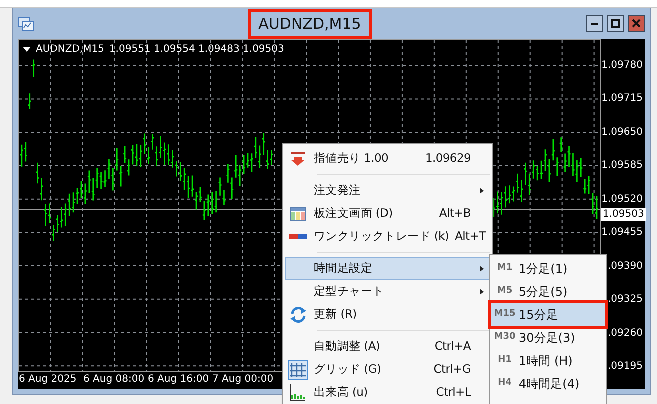  What do you see at coordinates (26, 23) in the screenshot?
I see `chart-window-icon` at bounding box center [26, 23].